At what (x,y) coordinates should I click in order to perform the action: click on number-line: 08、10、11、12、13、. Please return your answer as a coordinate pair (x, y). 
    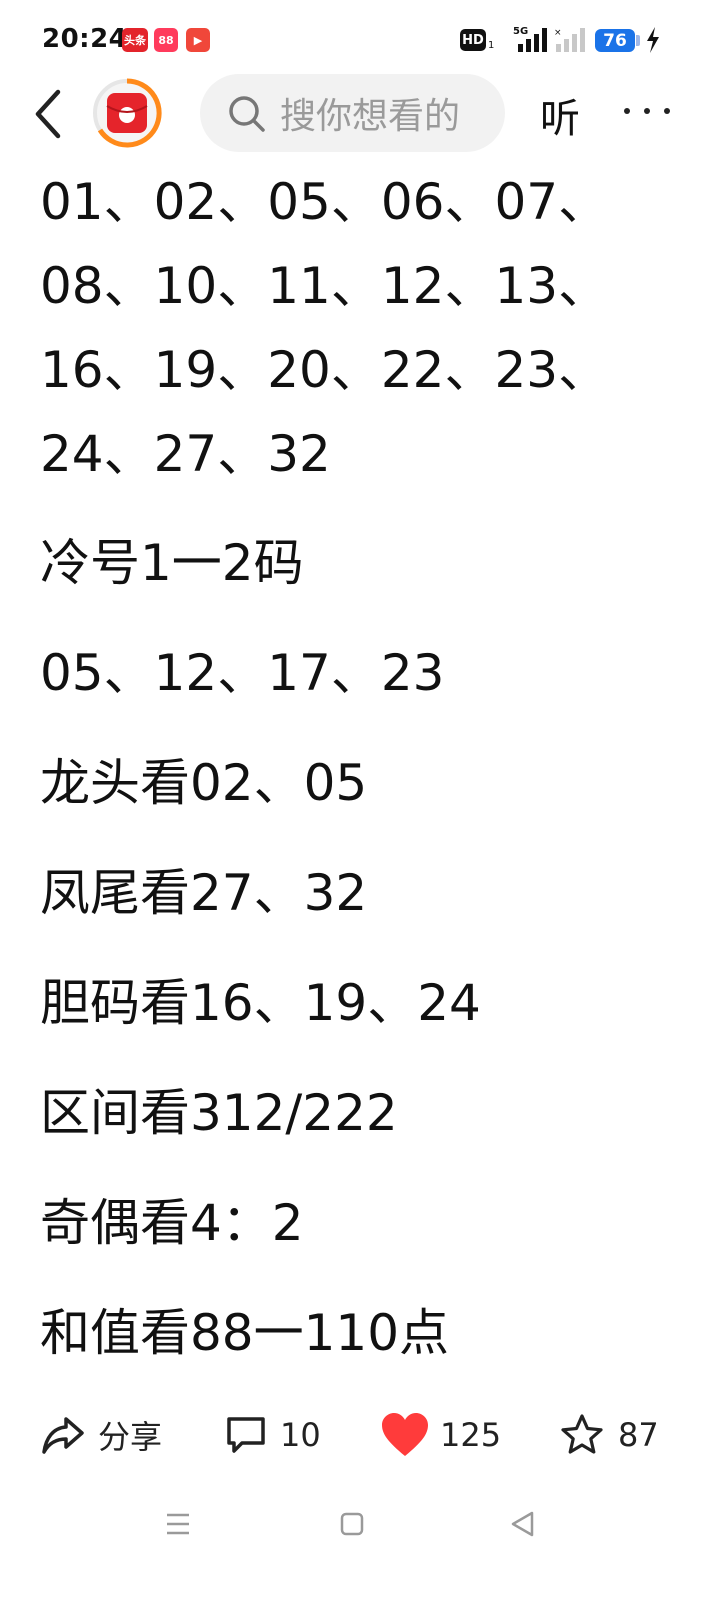
    Looking at the image, I should click on (324, 286).